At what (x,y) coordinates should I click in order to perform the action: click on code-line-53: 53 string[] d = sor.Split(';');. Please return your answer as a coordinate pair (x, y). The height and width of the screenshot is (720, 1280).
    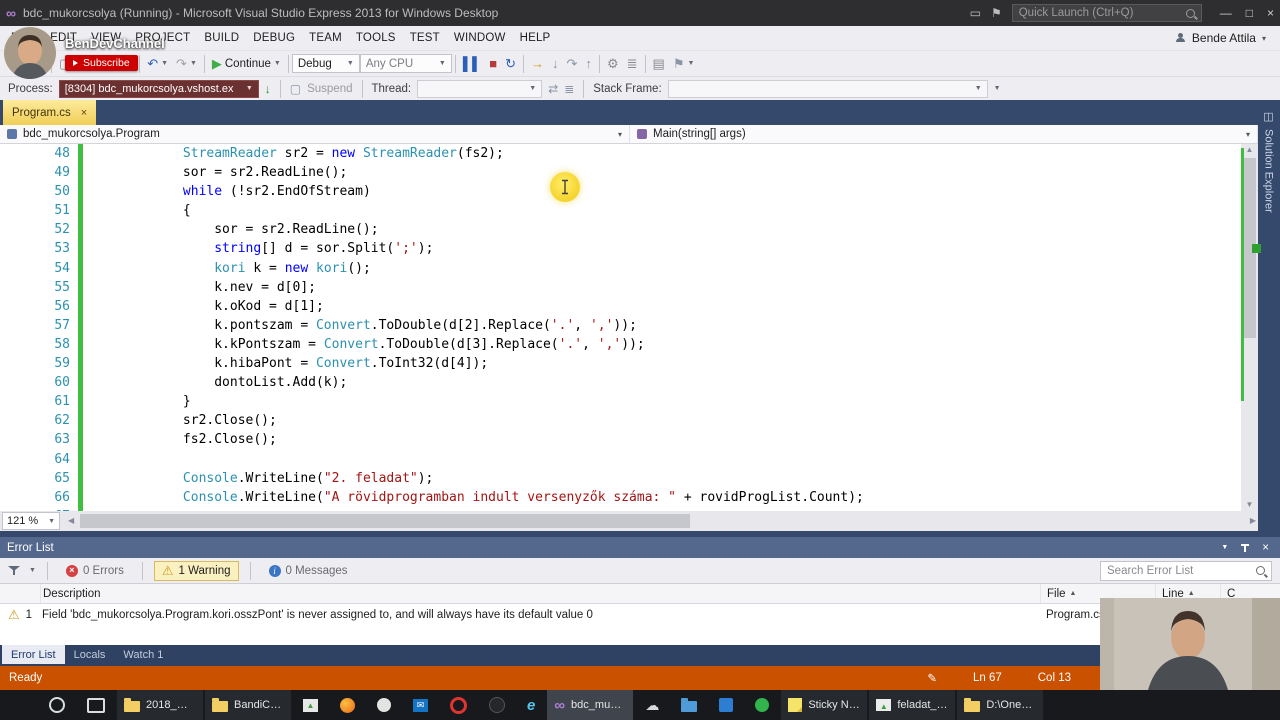
    Looking at the image, I should click on (629, 249).